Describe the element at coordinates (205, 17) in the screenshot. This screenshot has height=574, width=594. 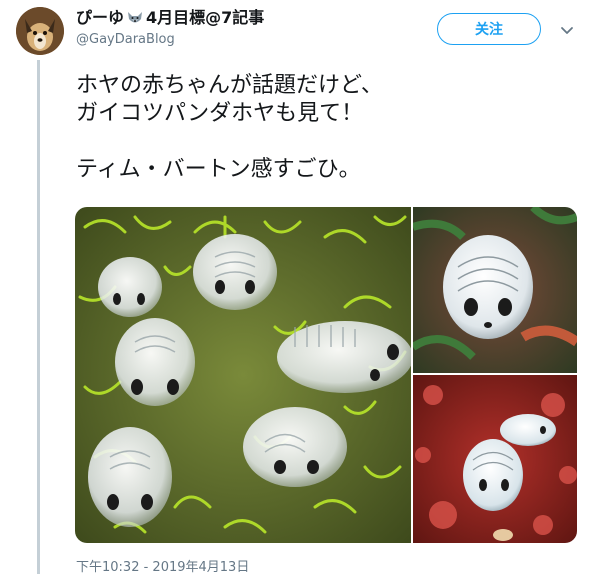
I see `author-name-part2: 4月目標@7記事` at that location.